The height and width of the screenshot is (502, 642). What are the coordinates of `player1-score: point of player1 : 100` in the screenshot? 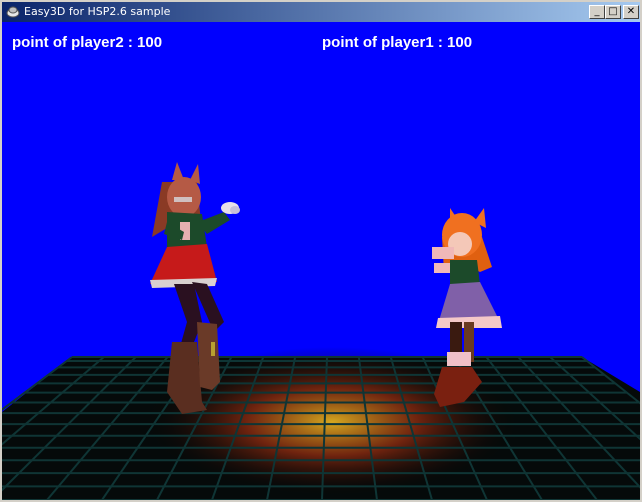 It's located at (397, 42).